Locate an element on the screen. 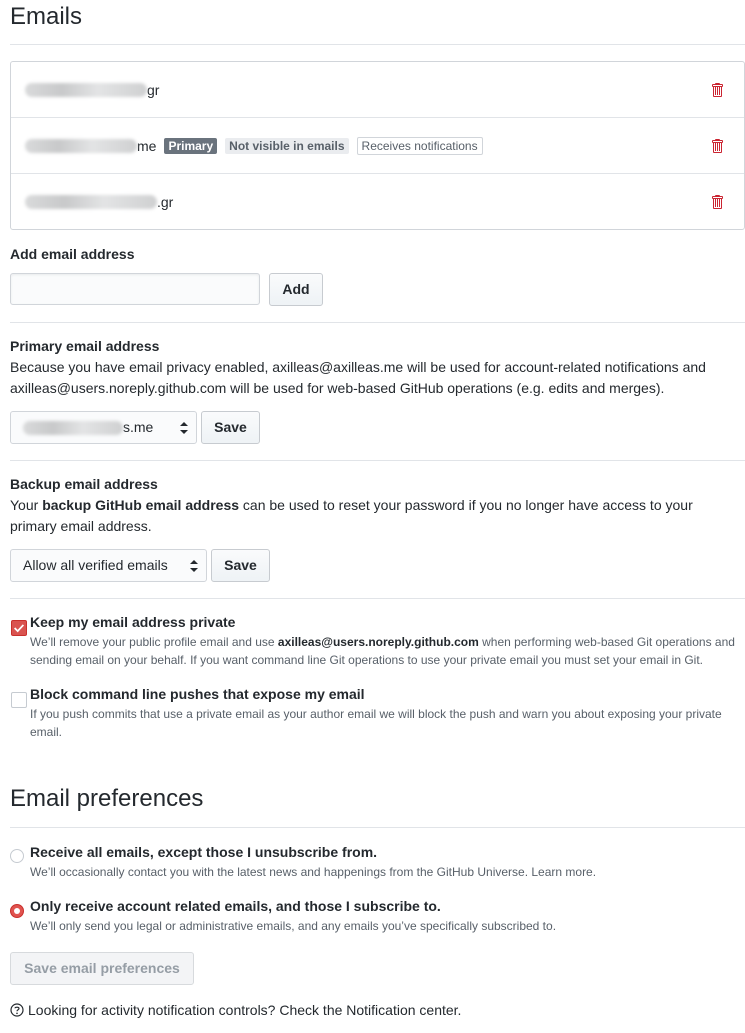  keep-private-checkbox is located at coordinates (19, 628).